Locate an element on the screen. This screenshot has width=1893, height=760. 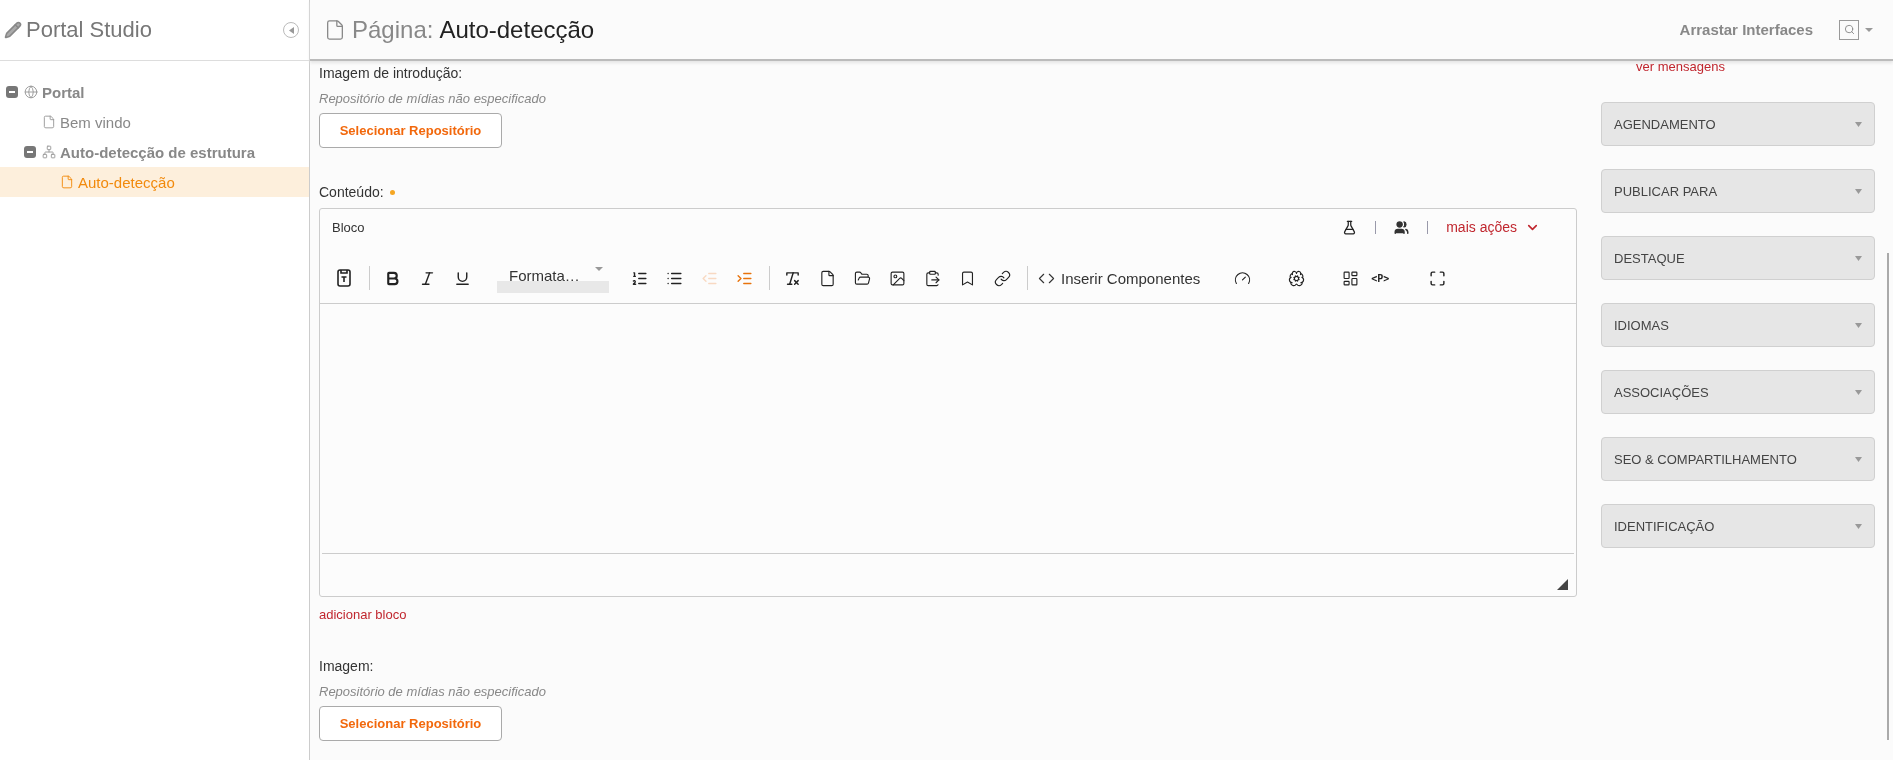
insert-components-button: Inserir Componentes is located at coordinates (1119, 278).